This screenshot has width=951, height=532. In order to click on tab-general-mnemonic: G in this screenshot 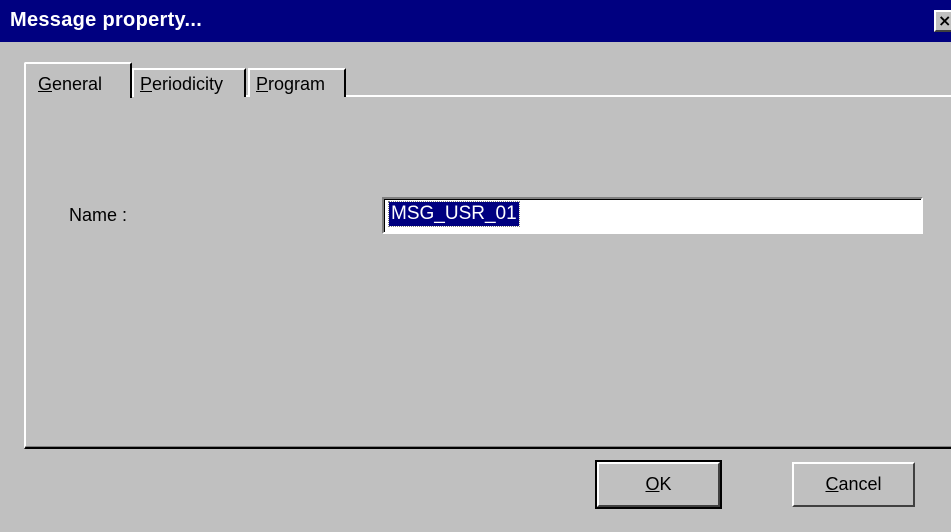, I will do `click(45, 84)`.